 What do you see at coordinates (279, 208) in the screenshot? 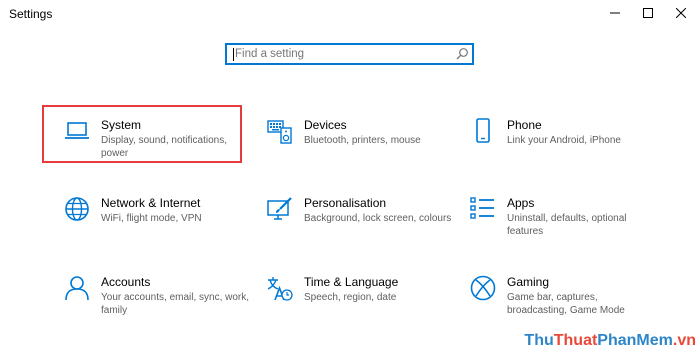
I see `paint-brush-icon` at bounding box center [279, 208].